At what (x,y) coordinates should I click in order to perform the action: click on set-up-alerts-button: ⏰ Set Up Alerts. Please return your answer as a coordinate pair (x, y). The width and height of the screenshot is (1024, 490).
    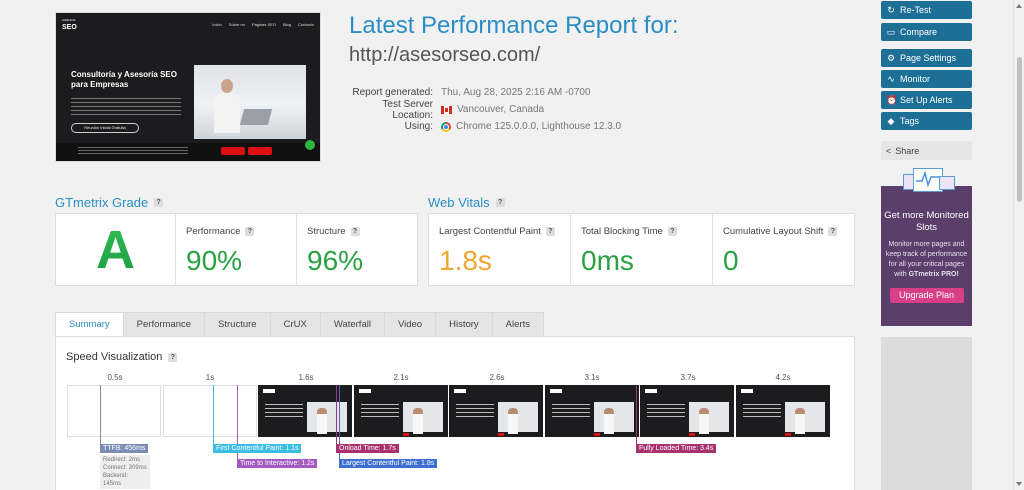
    Looking at the image, I should click on (926, 100).